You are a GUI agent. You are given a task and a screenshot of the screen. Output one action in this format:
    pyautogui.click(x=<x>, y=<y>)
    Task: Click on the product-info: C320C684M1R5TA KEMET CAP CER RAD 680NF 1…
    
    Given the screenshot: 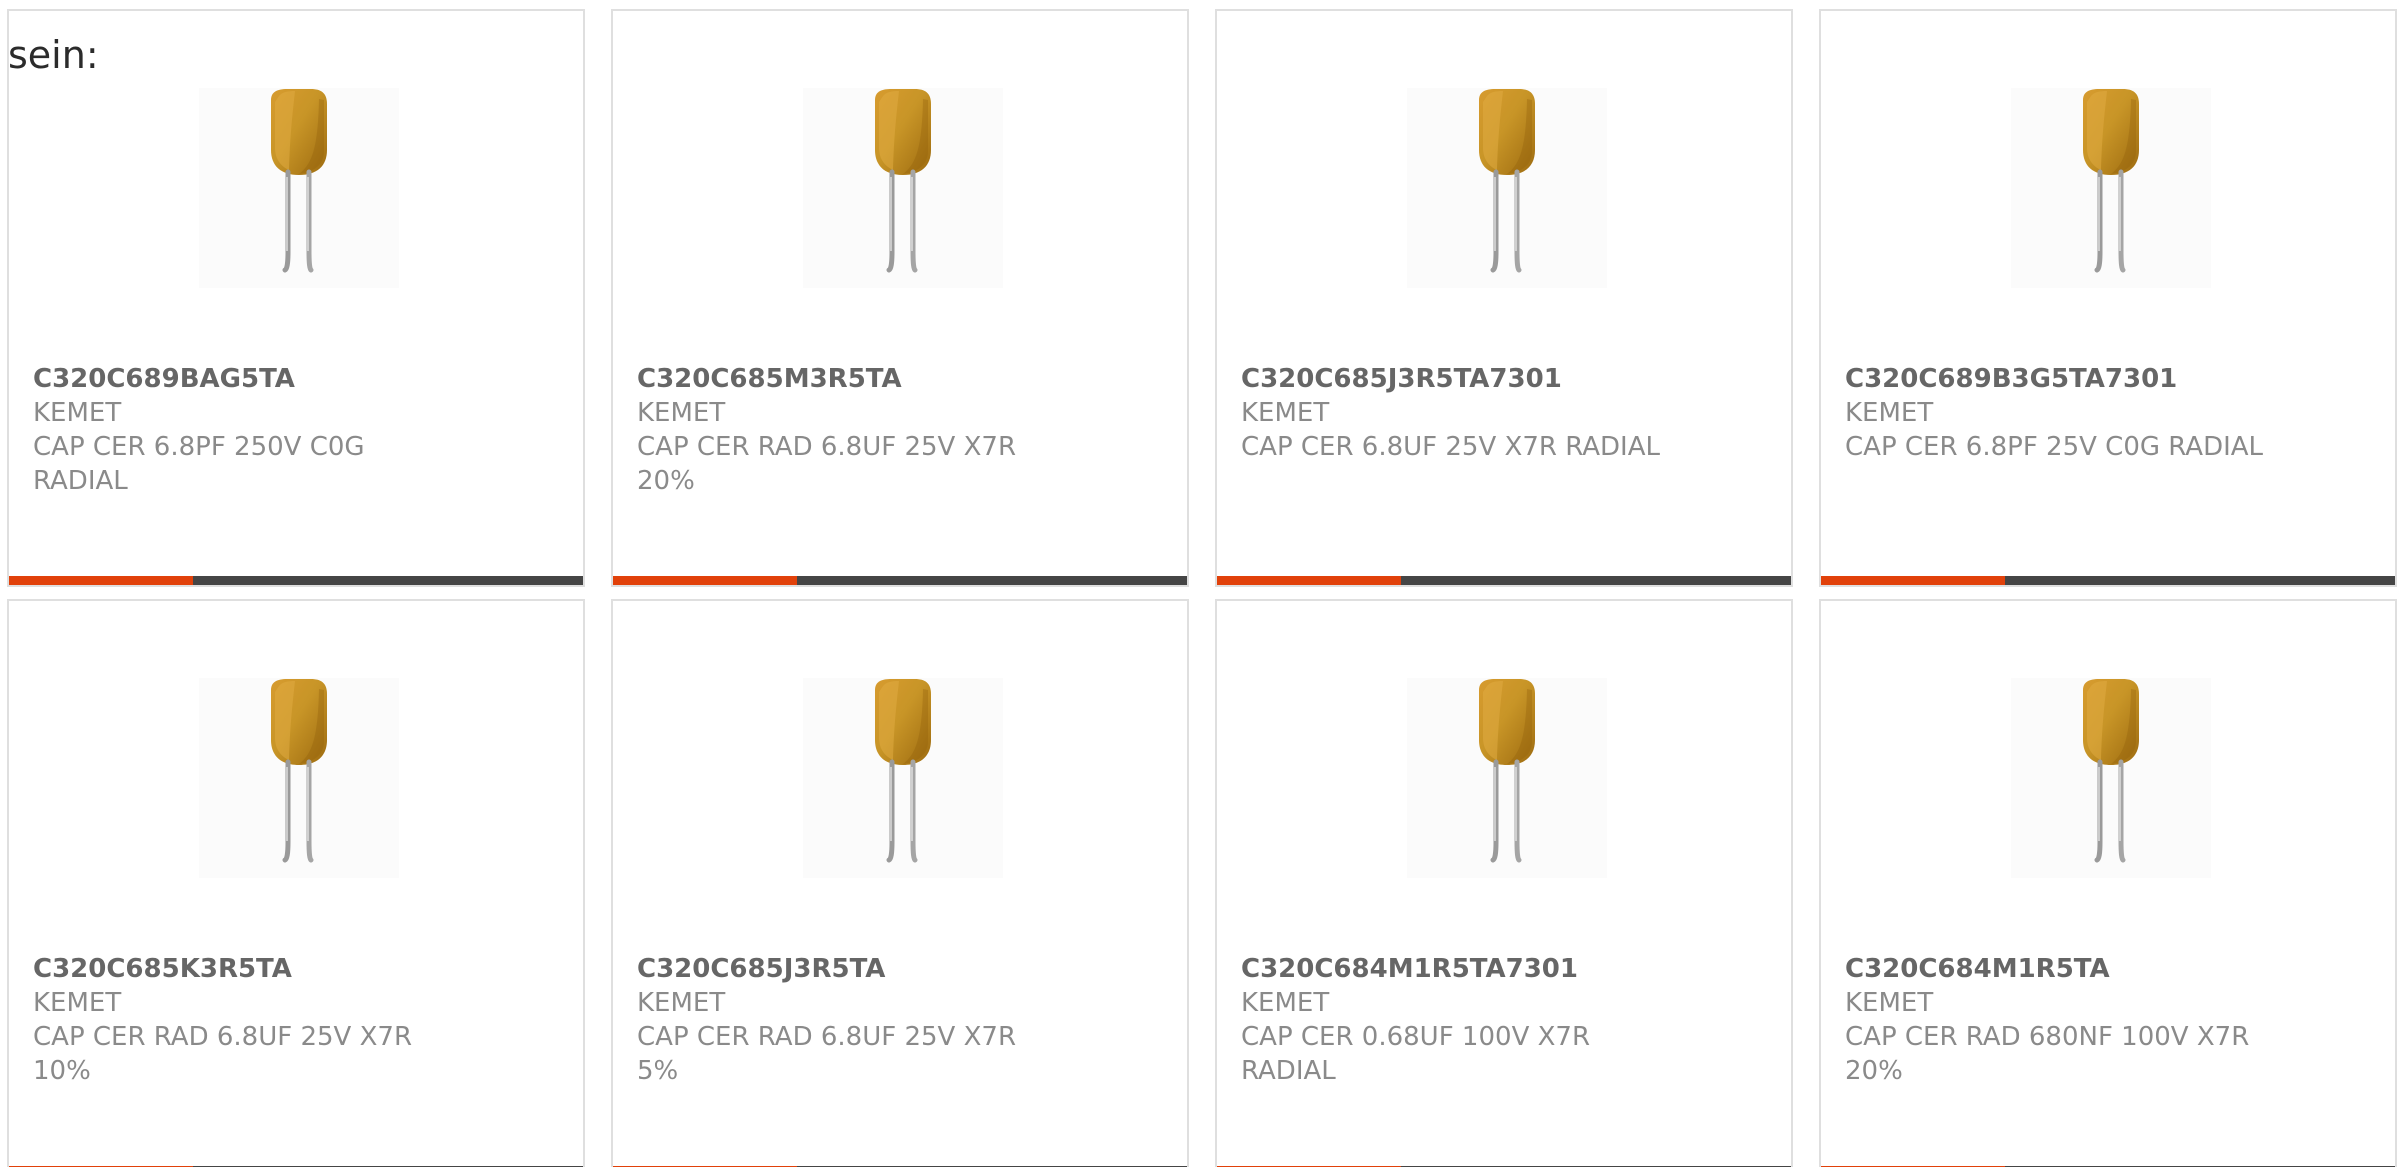 What is the action you would take?
    pyautogui.click(x=2095, y=1020)
    